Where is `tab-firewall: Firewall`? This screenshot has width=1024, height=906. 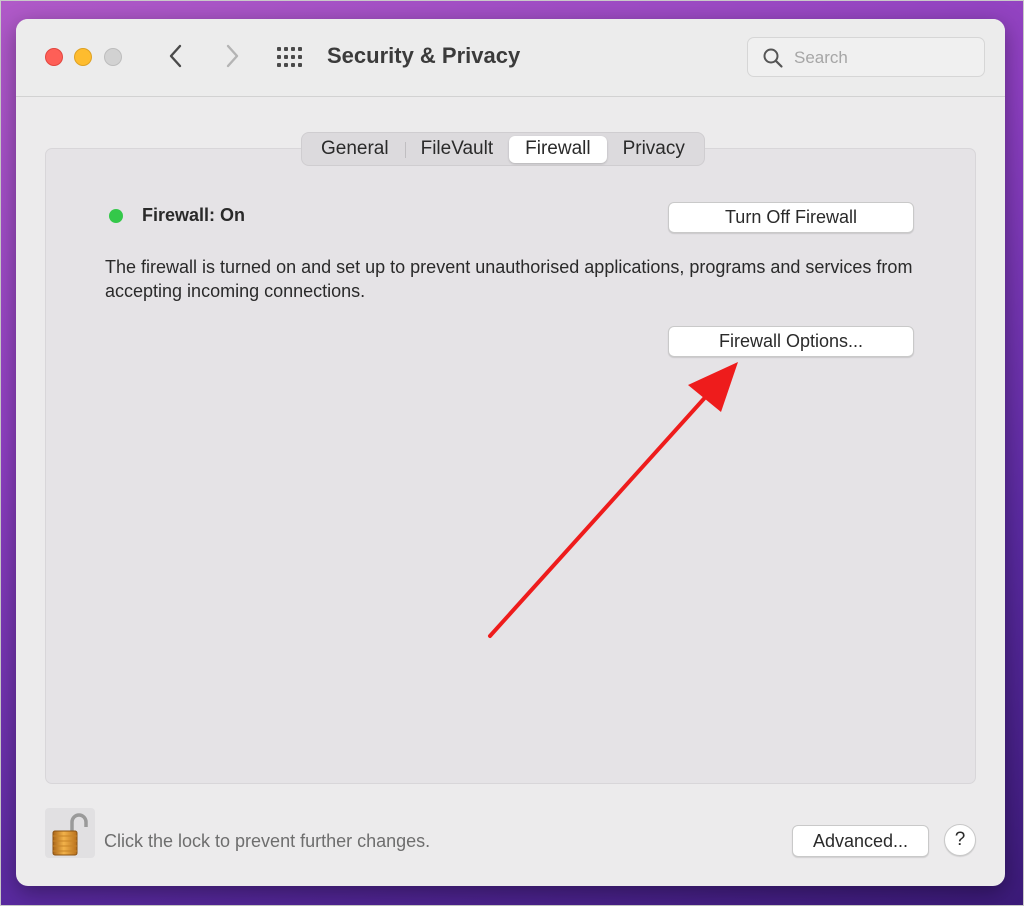
tab-firewall: Firewall is located at coordinates (558, 149).